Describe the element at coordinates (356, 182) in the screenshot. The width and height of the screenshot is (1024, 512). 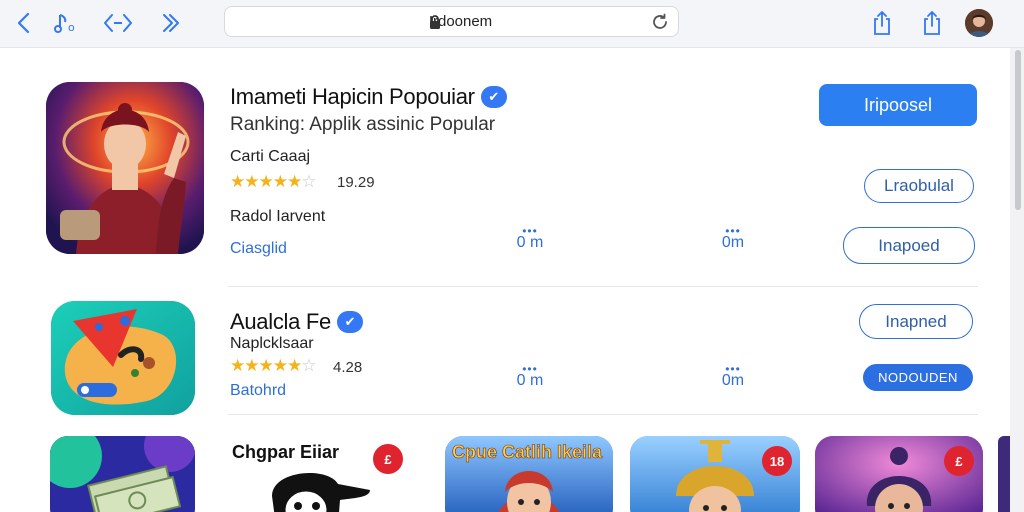
I see `rating-value: 19.29` at that location.